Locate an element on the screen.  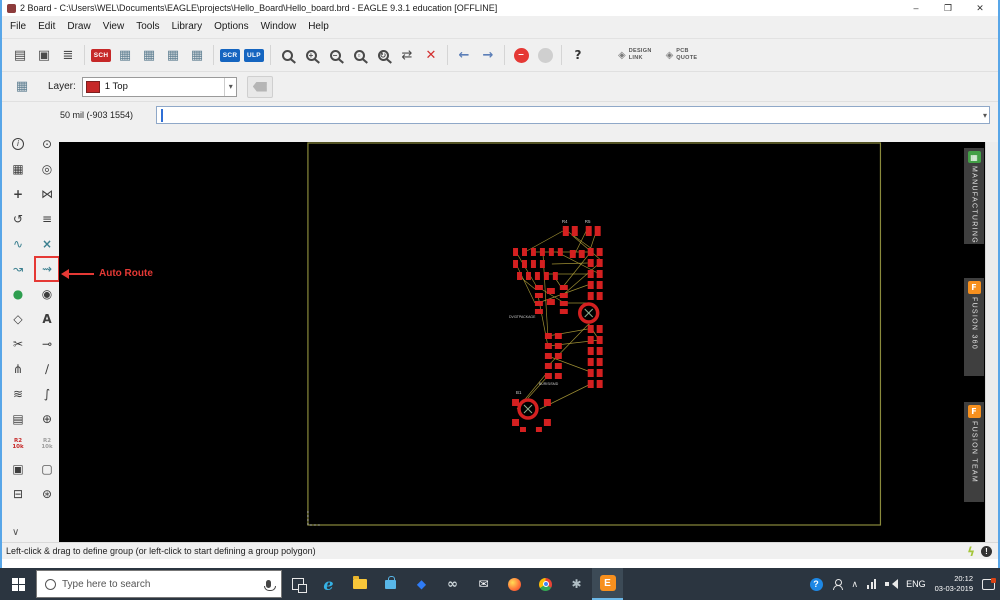
menu-item: Window is located at coordinates (279, 27).